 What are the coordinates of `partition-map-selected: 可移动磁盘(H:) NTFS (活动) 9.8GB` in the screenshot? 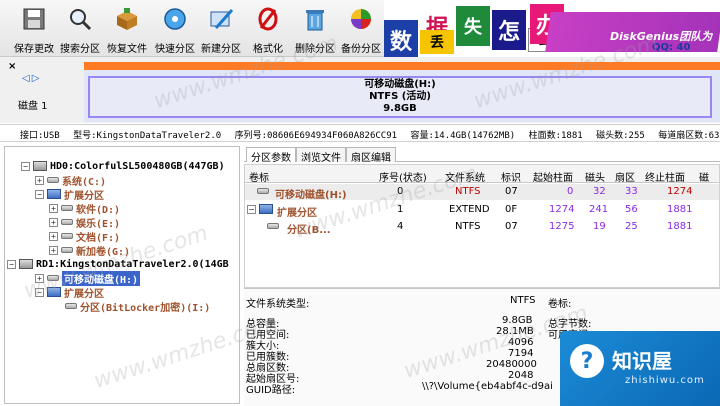 It's located at (400, 97).